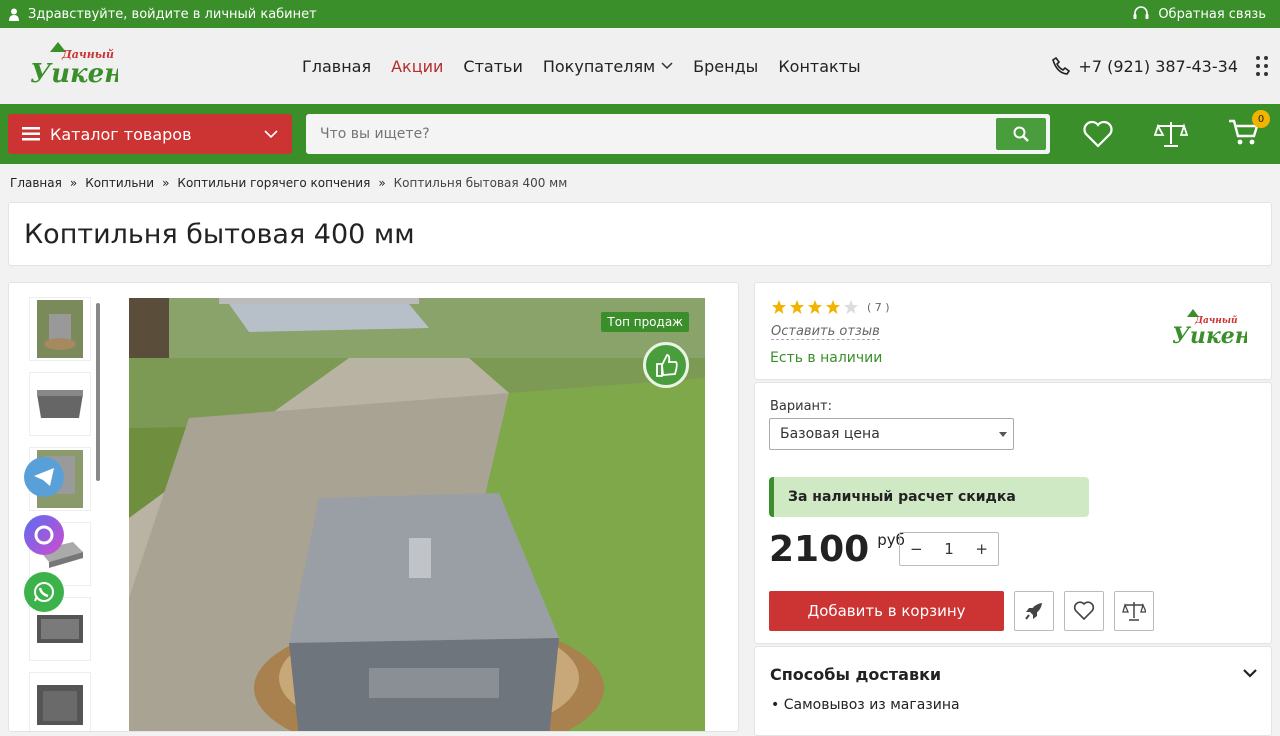 The height and width of the screenshot is (736, 1280). Describe the element at coordinates (44, 535) in the screenshot. I see `max-messenger-icon` at that location.